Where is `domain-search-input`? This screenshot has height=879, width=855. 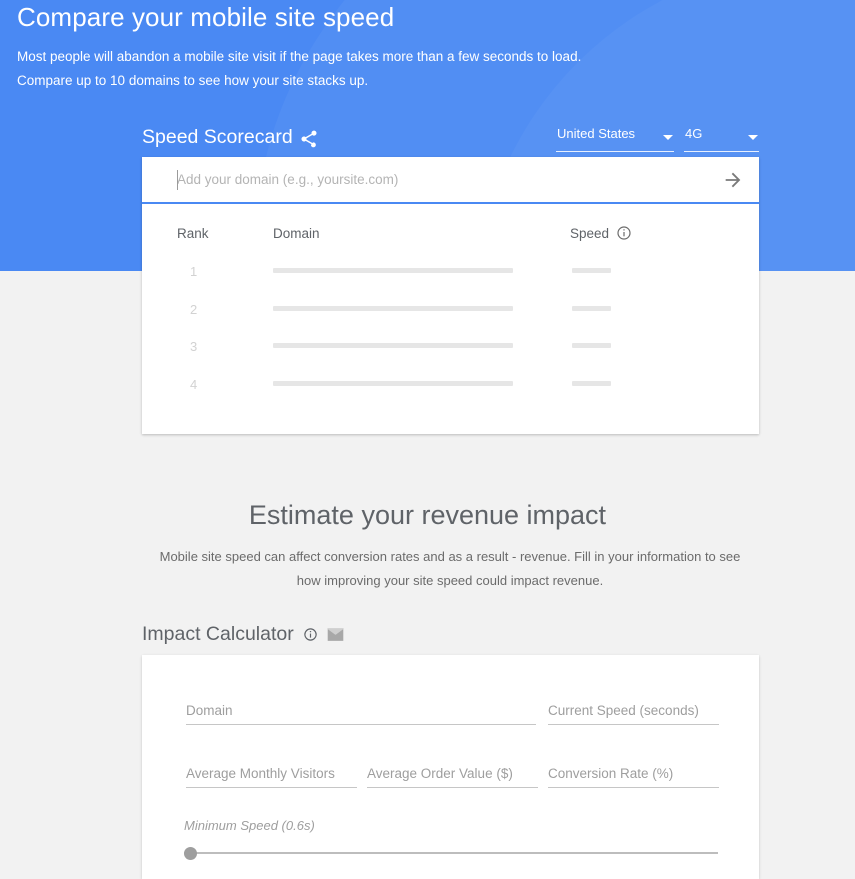
domain-search-input is located at coordinates (442, 179).